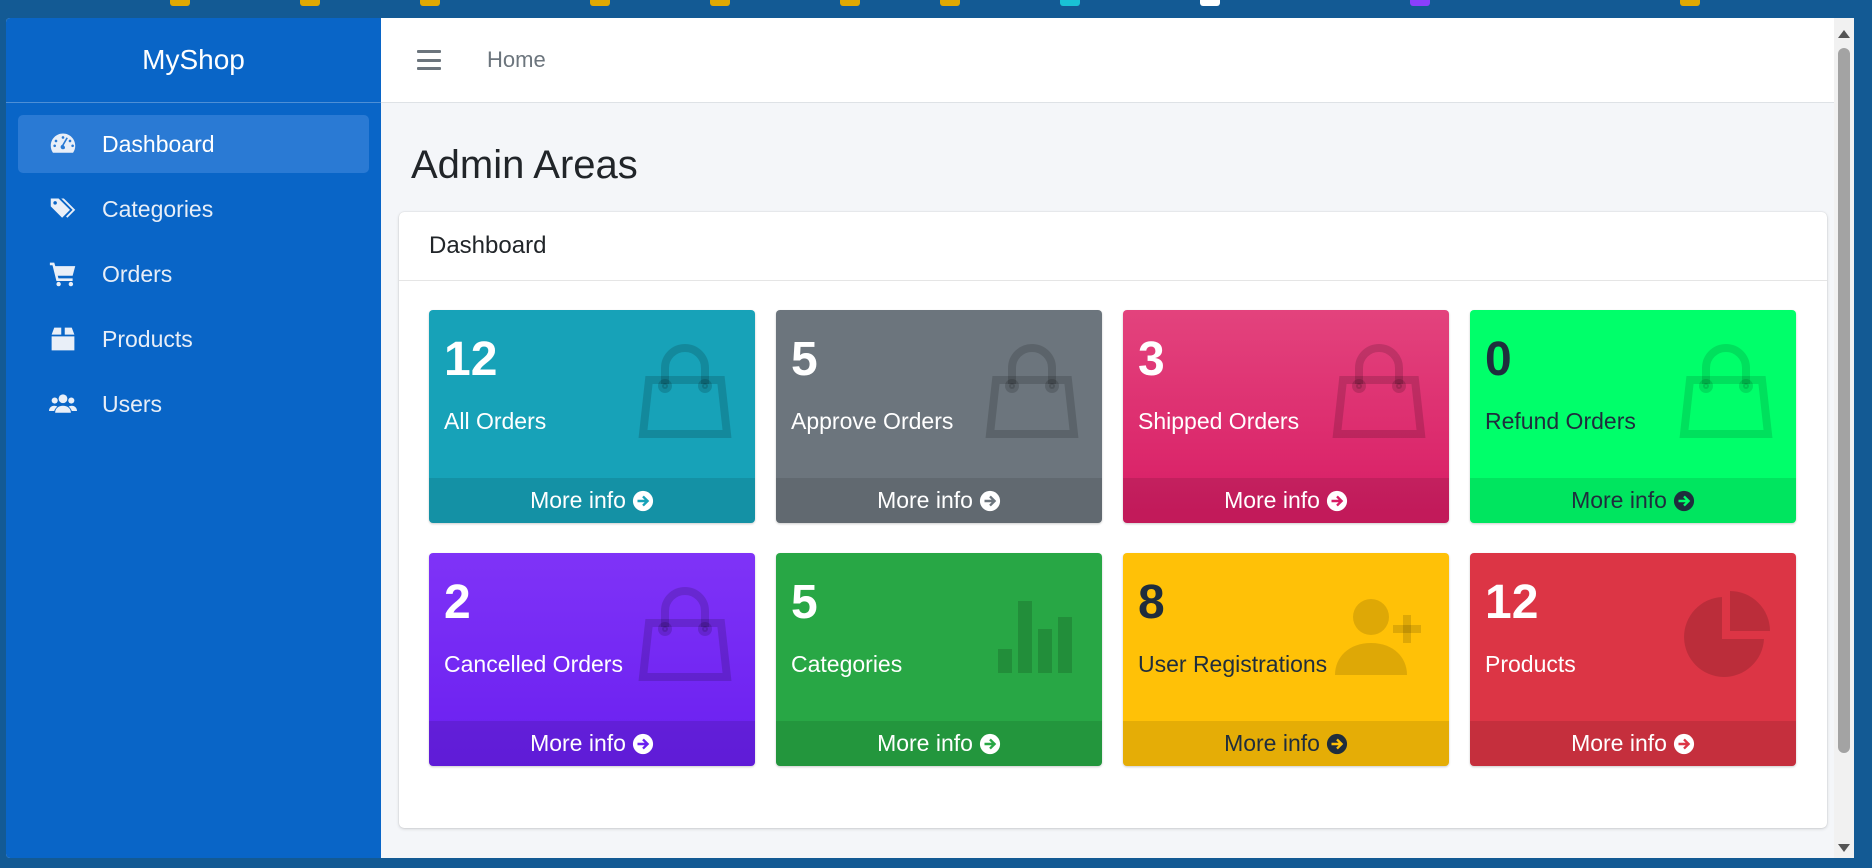 This screenshot has height=868, width=1872. Describe the element at coordinates (1151, 359) in the screenshot. I see `stat-value: 3` at that location.